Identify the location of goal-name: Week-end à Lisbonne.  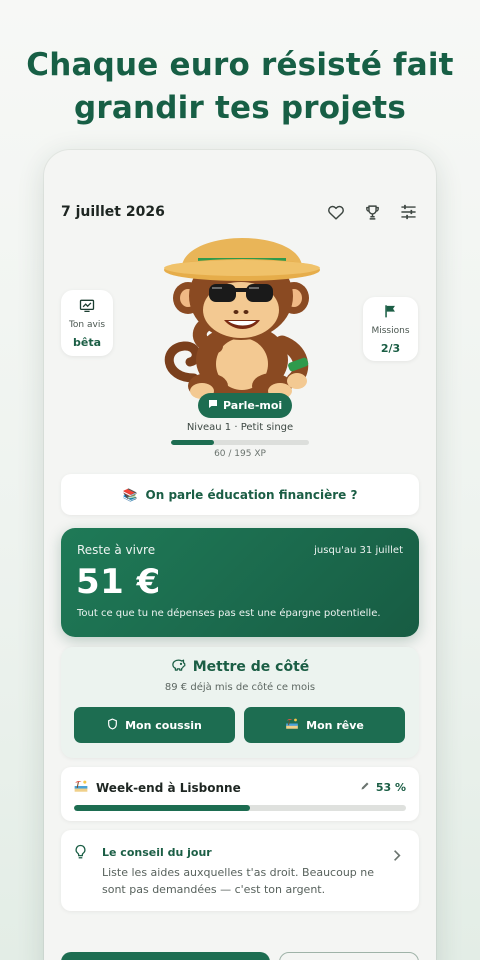
(168, 787).